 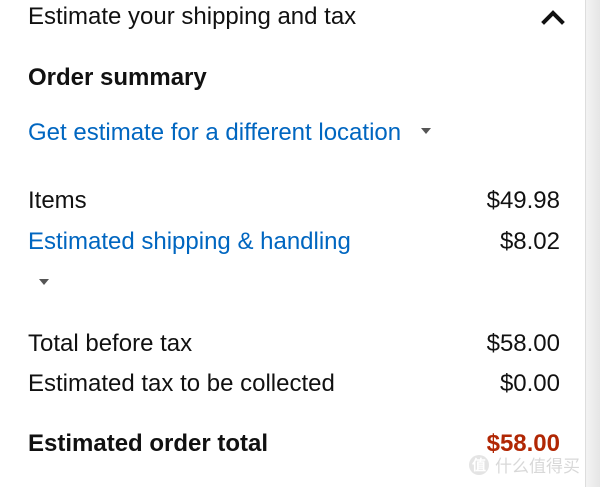 What do you see at coordinates (181, 383) in the screenshot?
I see `tax-label: Estimated tax to be collected` at bounding box center [181, 383].